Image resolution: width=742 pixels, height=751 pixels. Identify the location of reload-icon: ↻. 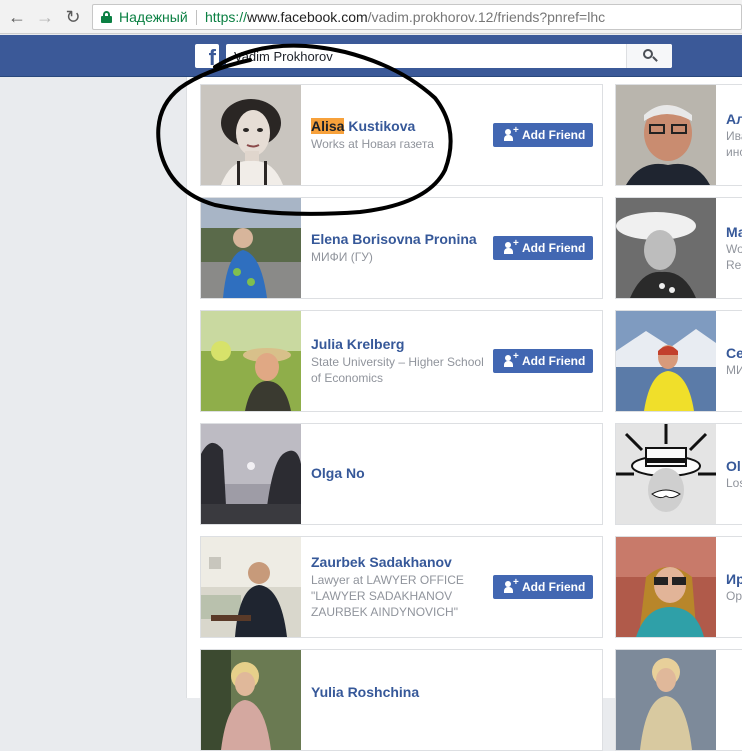
(73, 17).